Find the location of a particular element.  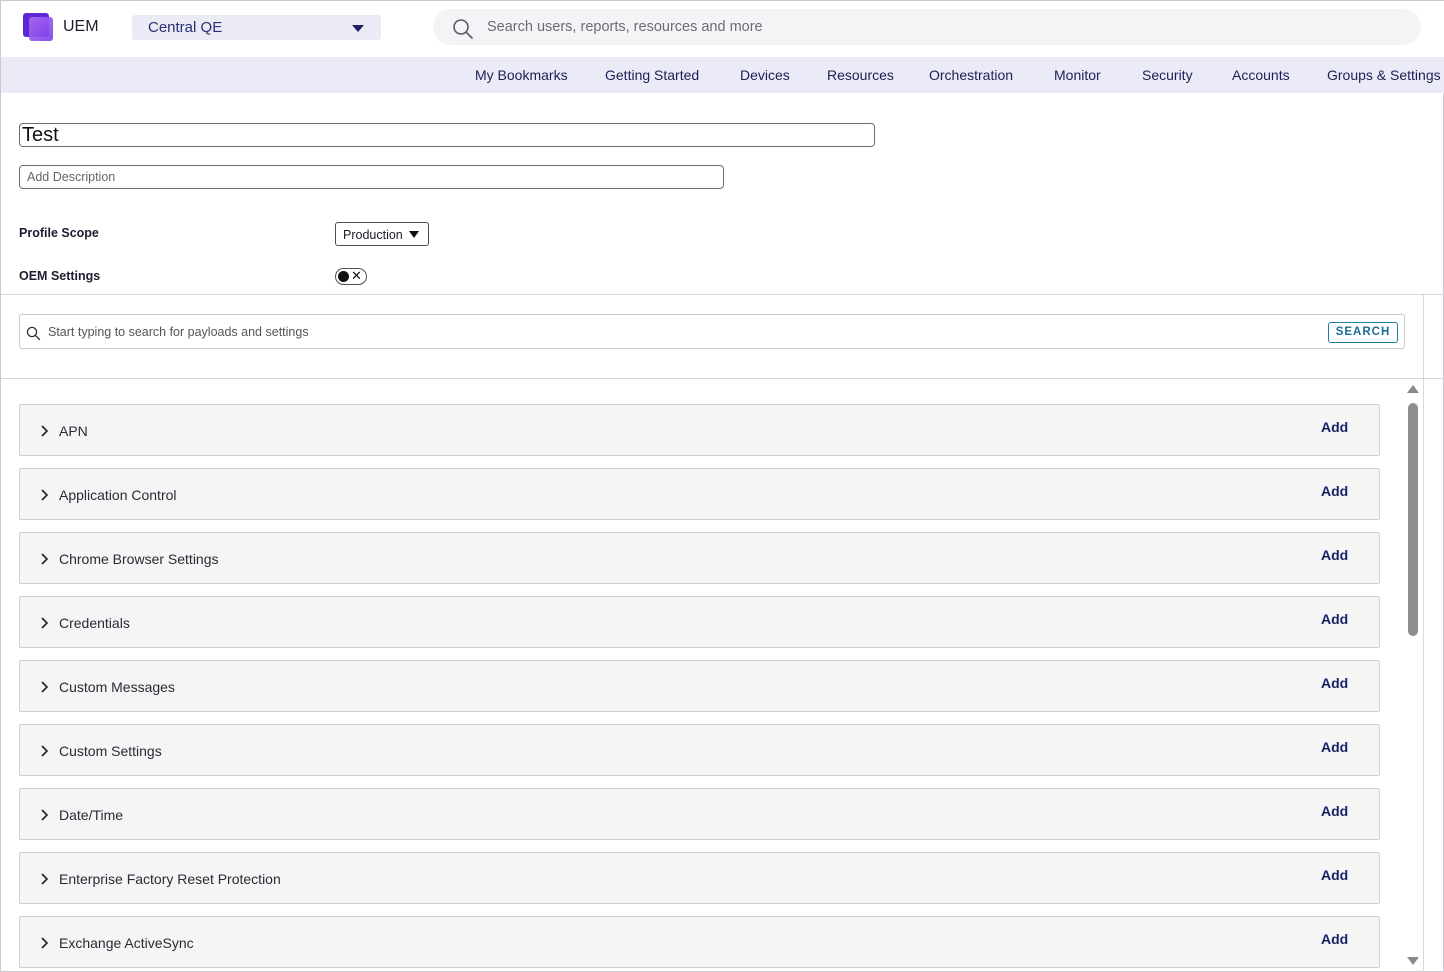

nav-item-orchestration: Orchestration is located at coordinates (971, 75).